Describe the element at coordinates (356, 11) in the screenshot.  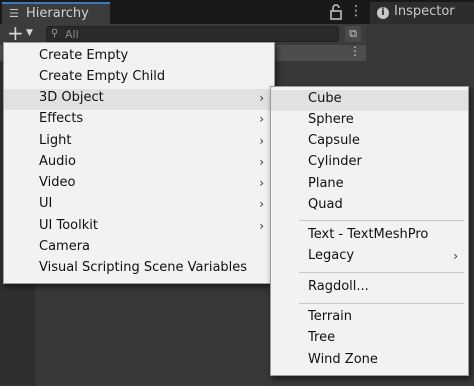
I see `kebab-menu-icon: ⋮` at that location.